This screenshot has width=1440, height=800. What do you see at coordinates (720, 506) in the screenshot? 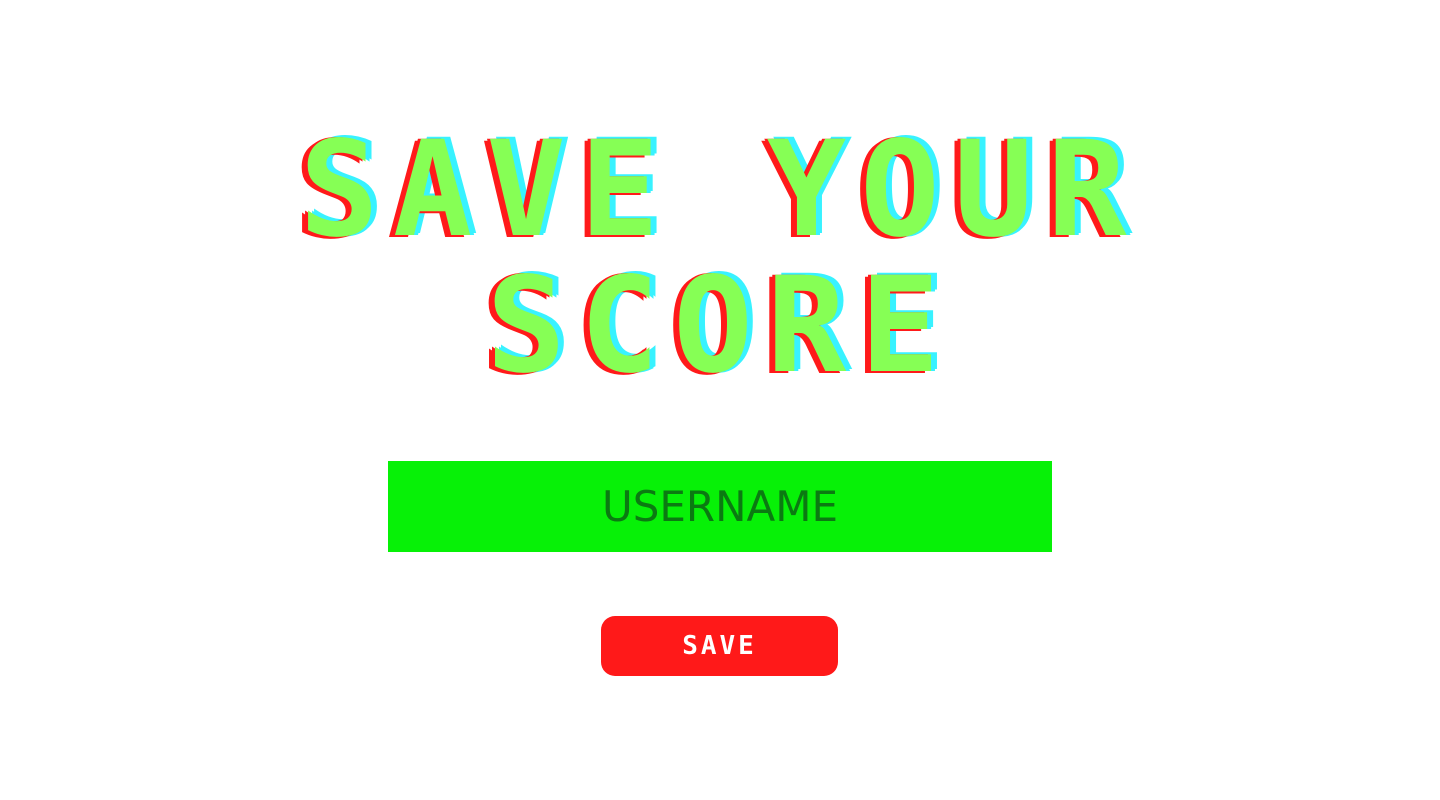
I see `username-input` at bounding box center [720, 506].